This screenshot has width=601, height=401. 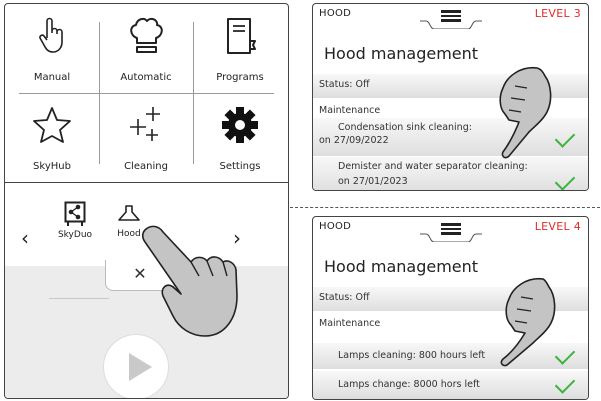 I want to click on programs-tile: Programs, so click(x=240, y=48).